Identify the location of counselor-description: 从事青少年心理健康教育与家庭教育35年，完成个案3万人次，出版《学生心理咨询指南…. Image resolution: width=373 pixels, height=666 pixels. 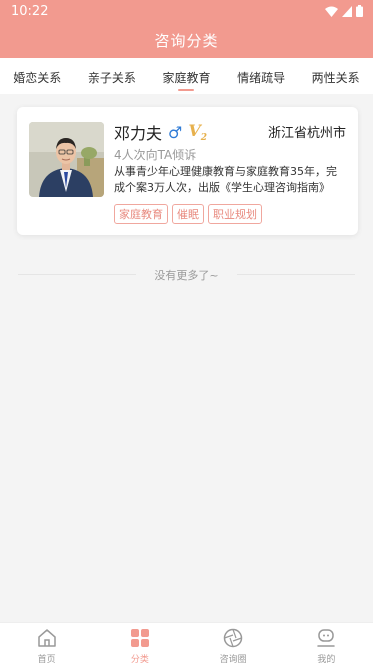
(225, 179).